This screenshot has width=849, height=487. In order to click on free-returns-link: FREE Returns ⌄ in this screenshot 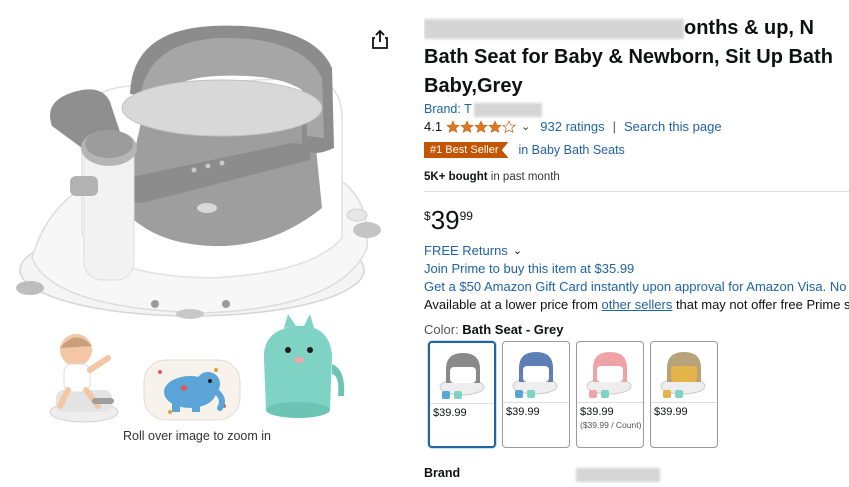, I will do `click(473, 250)`.